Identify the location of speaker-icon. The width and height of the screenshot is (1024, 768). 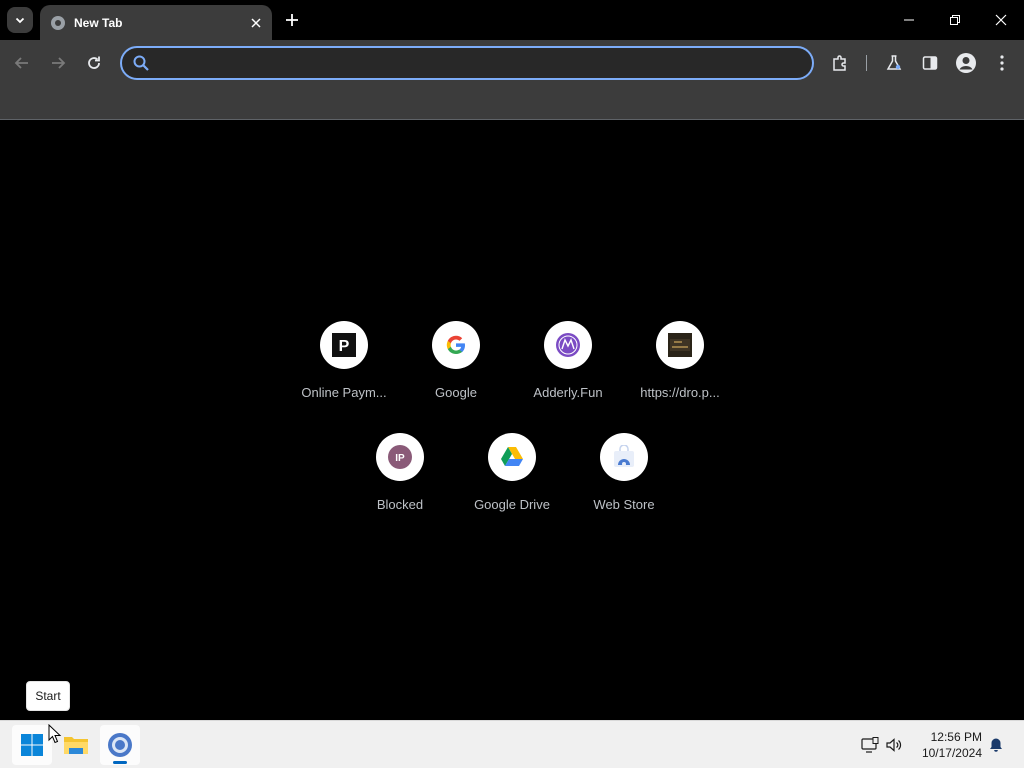
(894, 745).